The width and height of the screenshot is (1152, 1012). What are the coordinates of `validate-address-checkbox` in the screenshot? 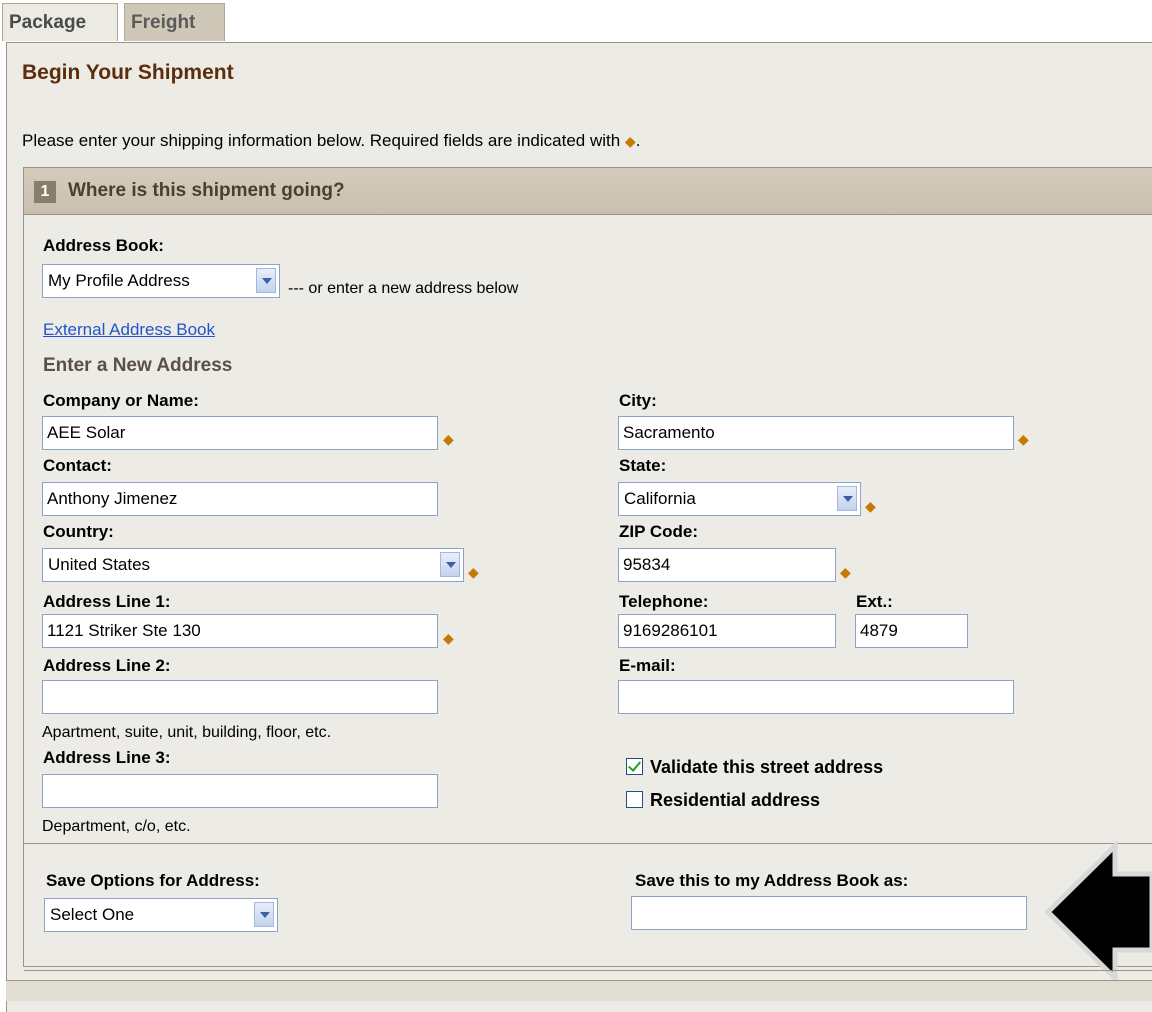 It's located at (634, 766).